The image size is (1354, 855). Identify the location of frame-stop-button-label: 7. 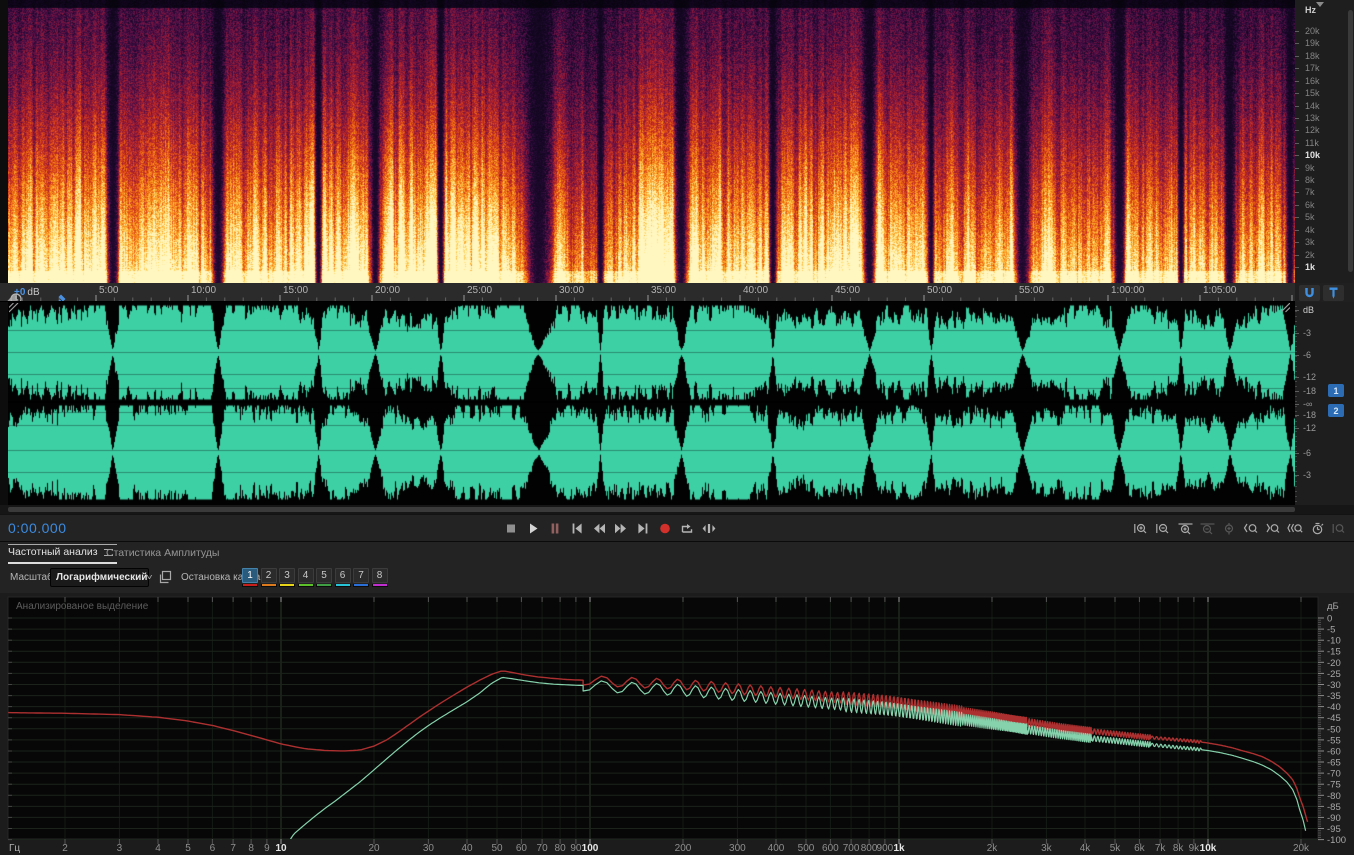
(361, 575).